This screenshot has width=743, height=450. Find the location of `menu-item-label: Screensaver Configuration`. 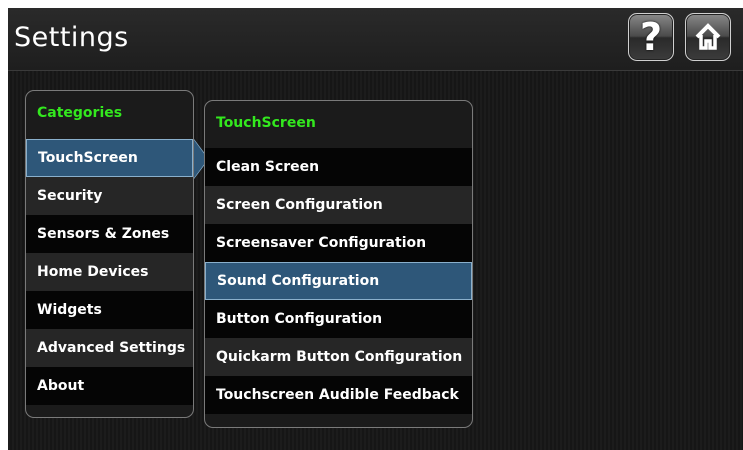

menu-item-label: Screensaver Configuration is located at coordinates (321, 243).